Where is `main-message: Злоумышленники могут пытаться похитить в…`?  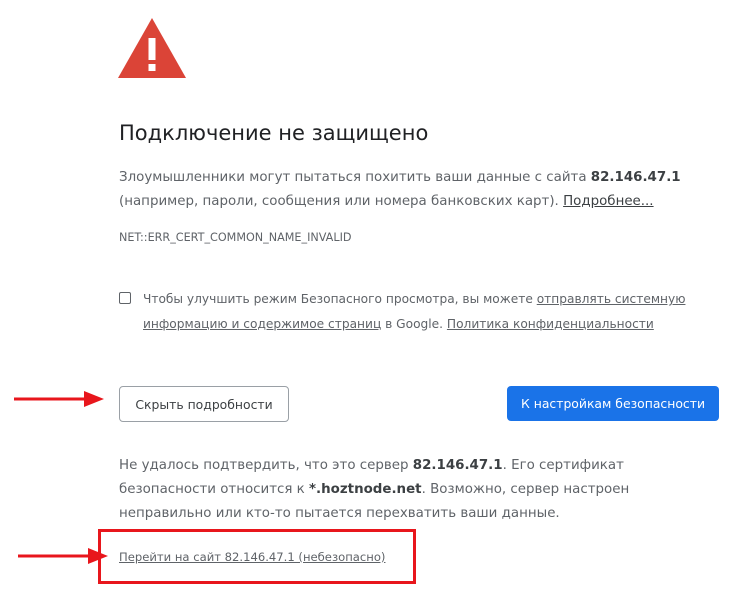
main-message: Злоумышленники могут пытаться похитить в… is located at coordinates (419, 190).